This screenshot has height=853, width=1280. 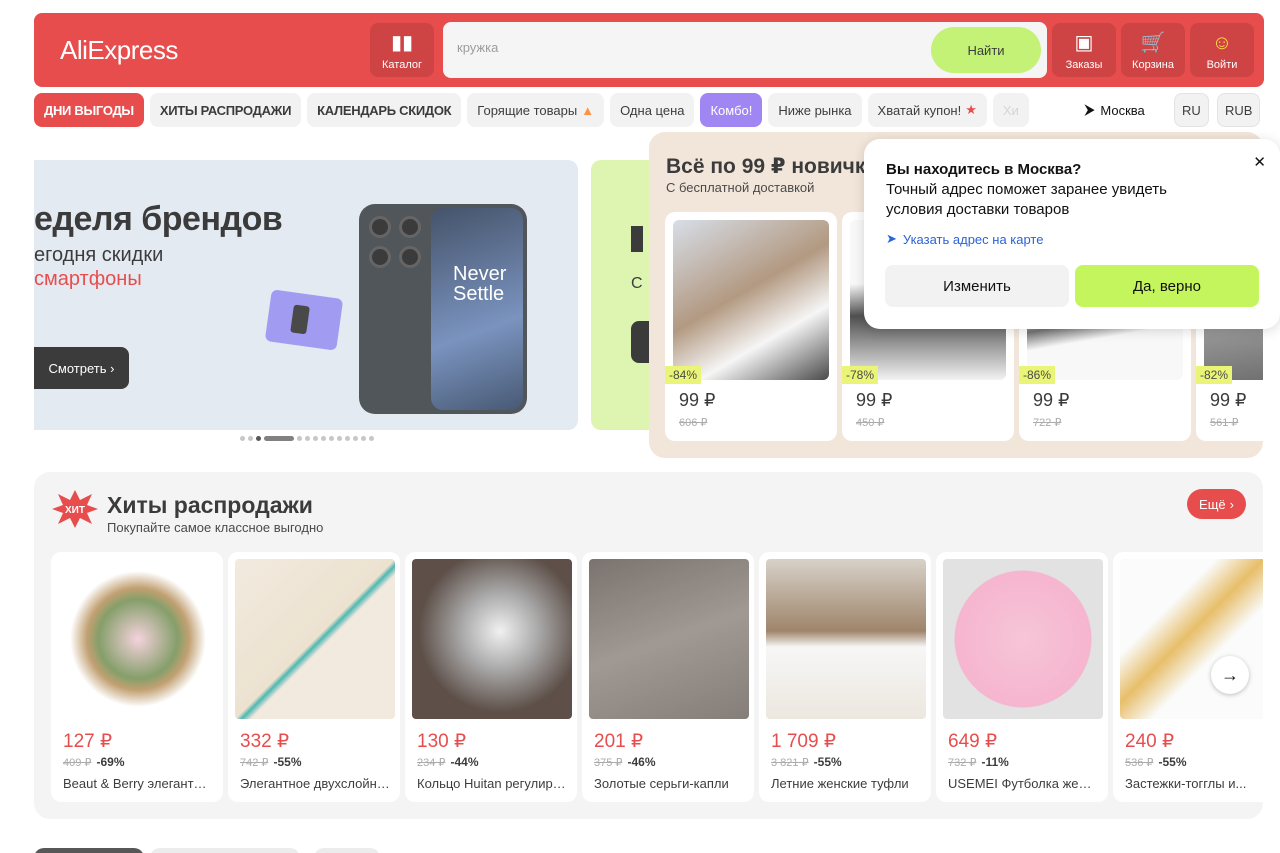 What do you see at coordinates (1259, 162) in the screenshot?
I see `close-icon: ✕` at bounding box center [1259, 162].